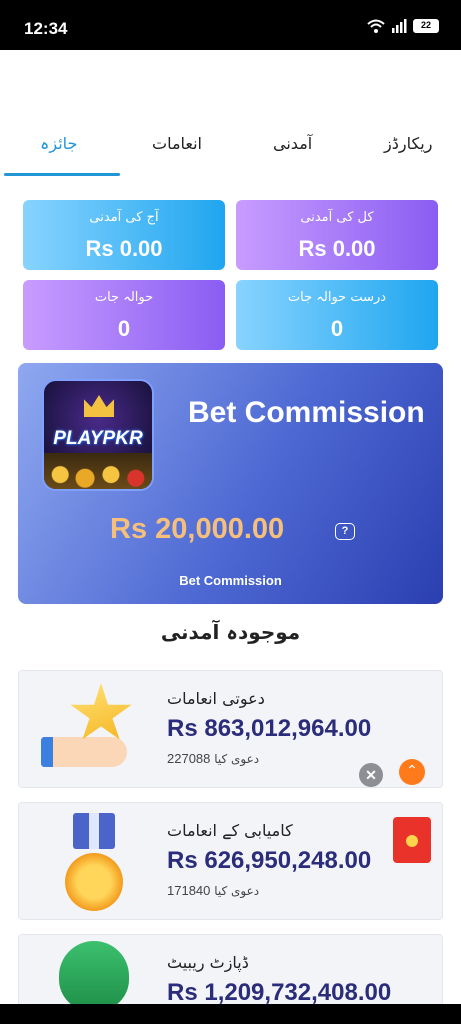 This screenshot has width=461, height=1024. Describe the element at coordinates (399, 26) in the screenshot. I see `signal-icon` at that location.